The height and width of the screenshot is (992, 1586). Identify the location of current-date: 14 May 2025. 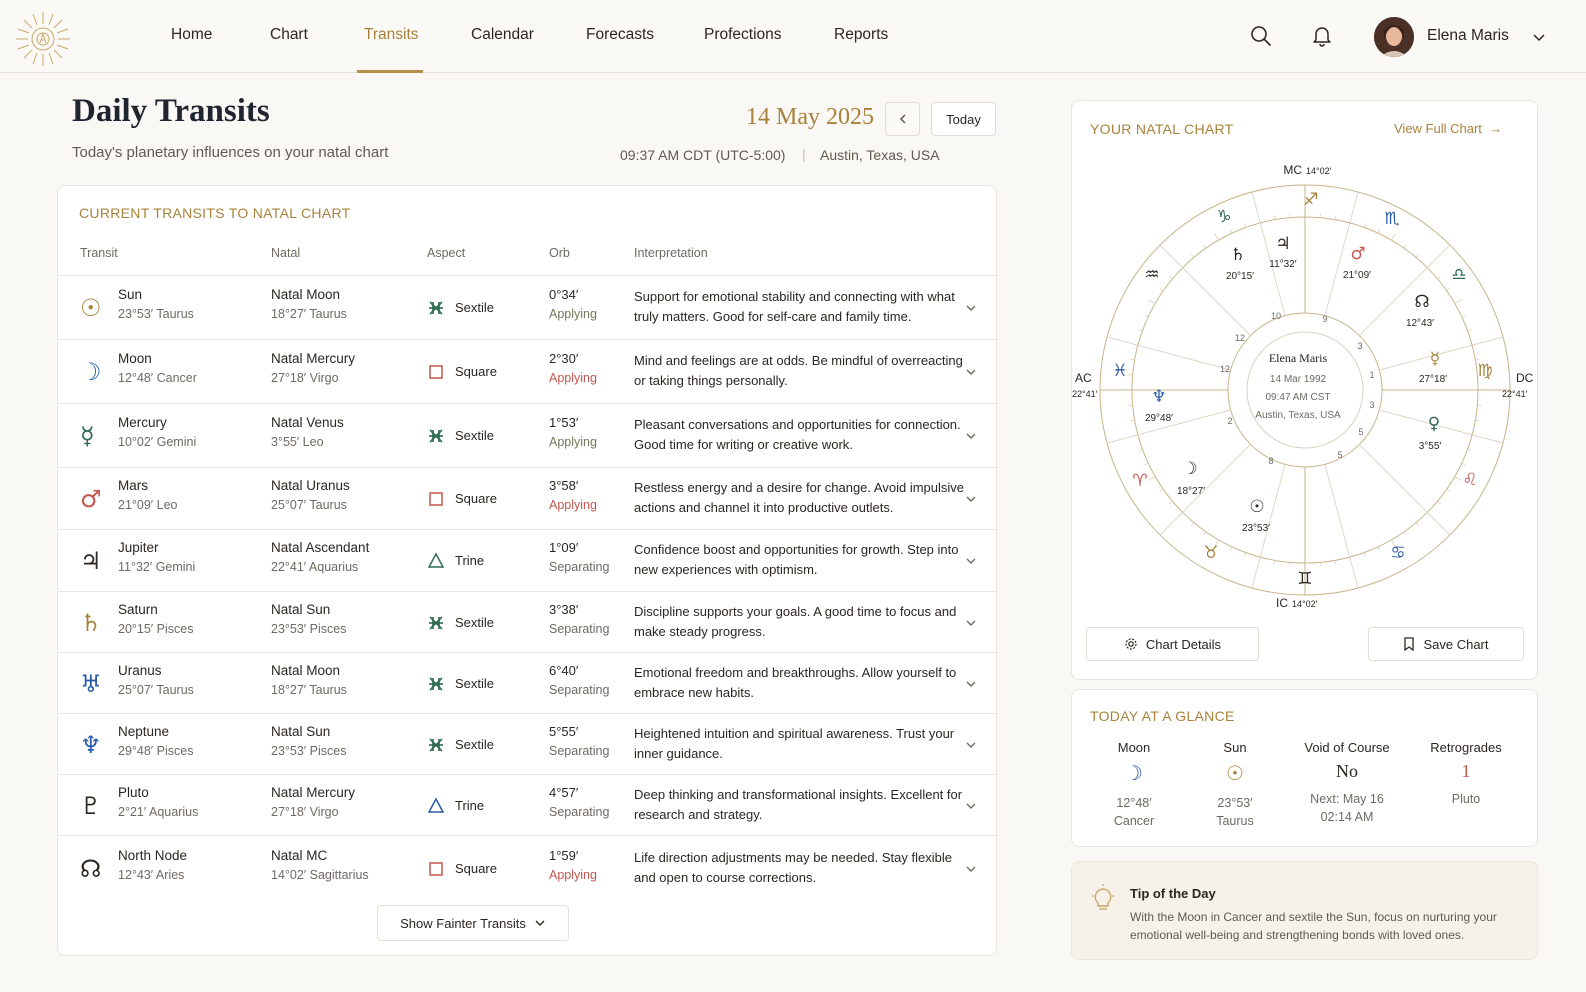
(810, 117).